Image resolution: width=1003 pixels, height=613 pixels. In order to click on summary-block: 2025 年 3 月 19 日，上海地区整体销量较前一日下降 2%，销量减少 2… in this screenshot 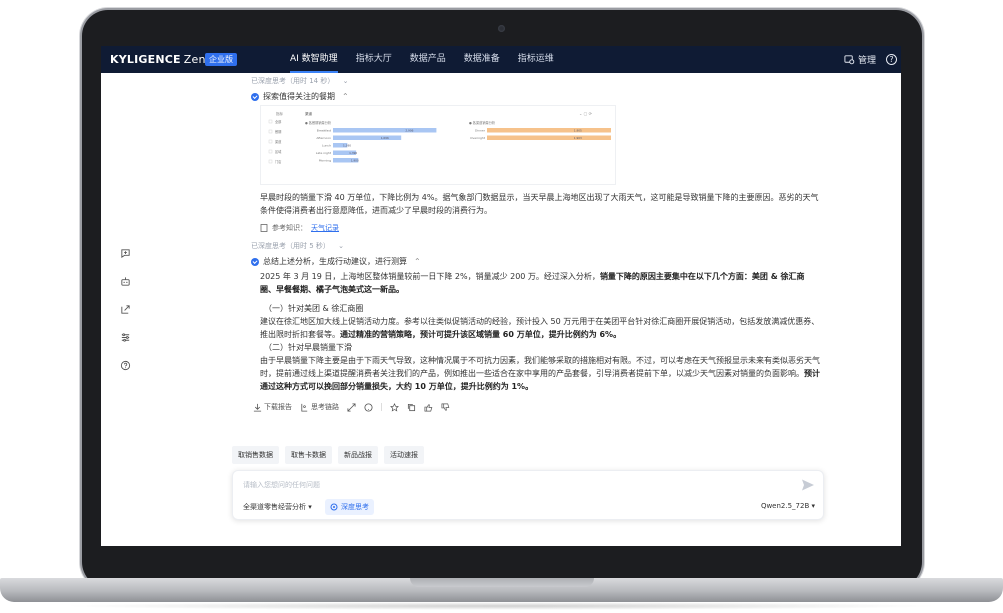, I will do `click(540, 331)`.